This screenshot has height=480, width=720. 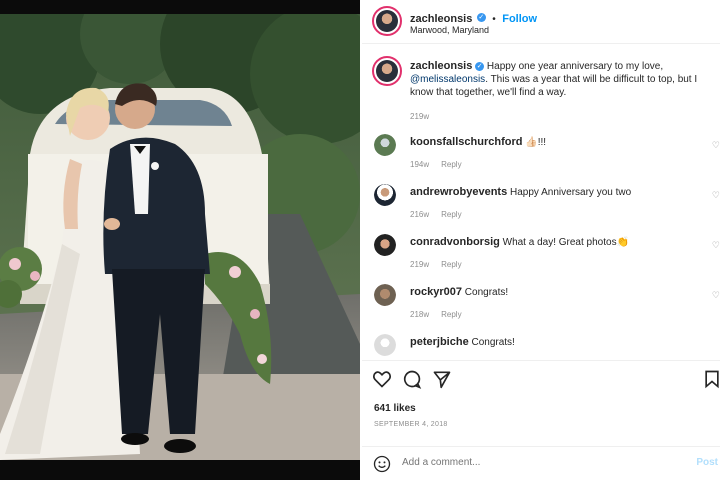 What do you see at coordinates (411, 424) in the screenshot?
I see `post-date: SEPTEMBER 4, 2018` at bounding box center [411, 424].